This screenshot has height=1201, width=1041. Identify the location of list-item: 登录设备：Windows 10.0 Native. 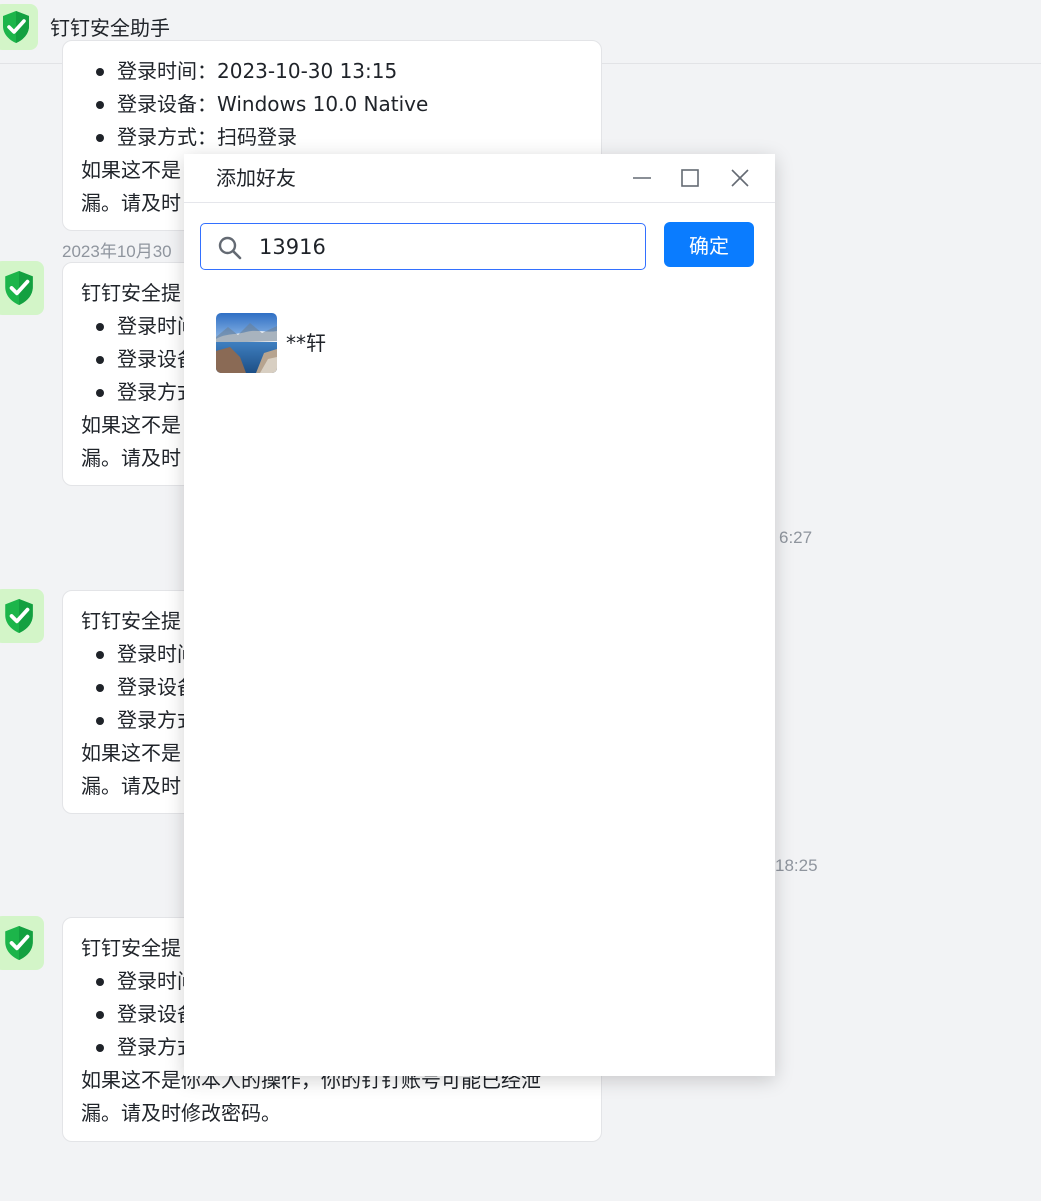
(332, 104).